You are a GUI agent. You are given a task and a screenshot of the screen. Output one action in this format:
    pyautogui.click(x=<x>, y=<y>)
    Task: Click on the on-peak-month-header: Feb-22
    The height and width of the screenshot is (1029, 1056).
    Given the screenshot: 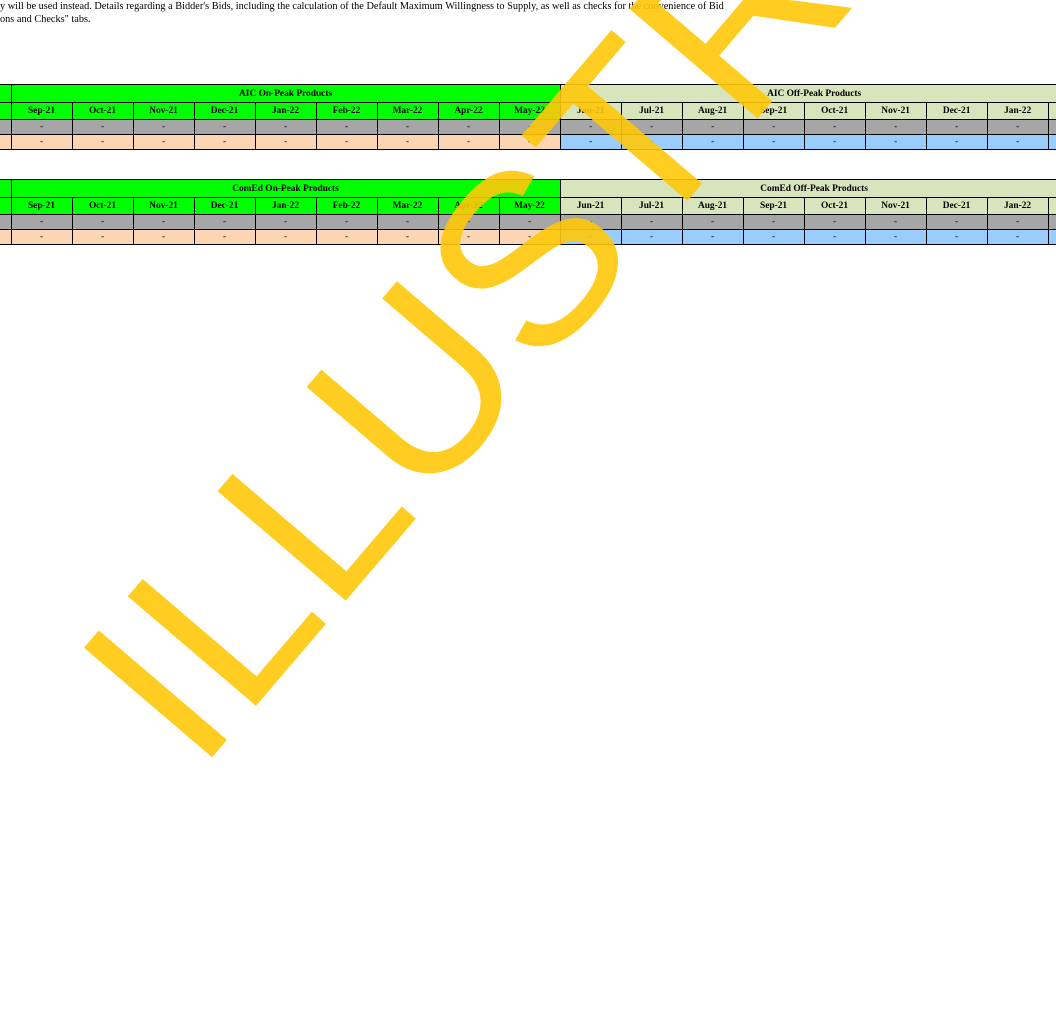 What is the action you would take?
    pyautogui.click(x=346, y=111)
    